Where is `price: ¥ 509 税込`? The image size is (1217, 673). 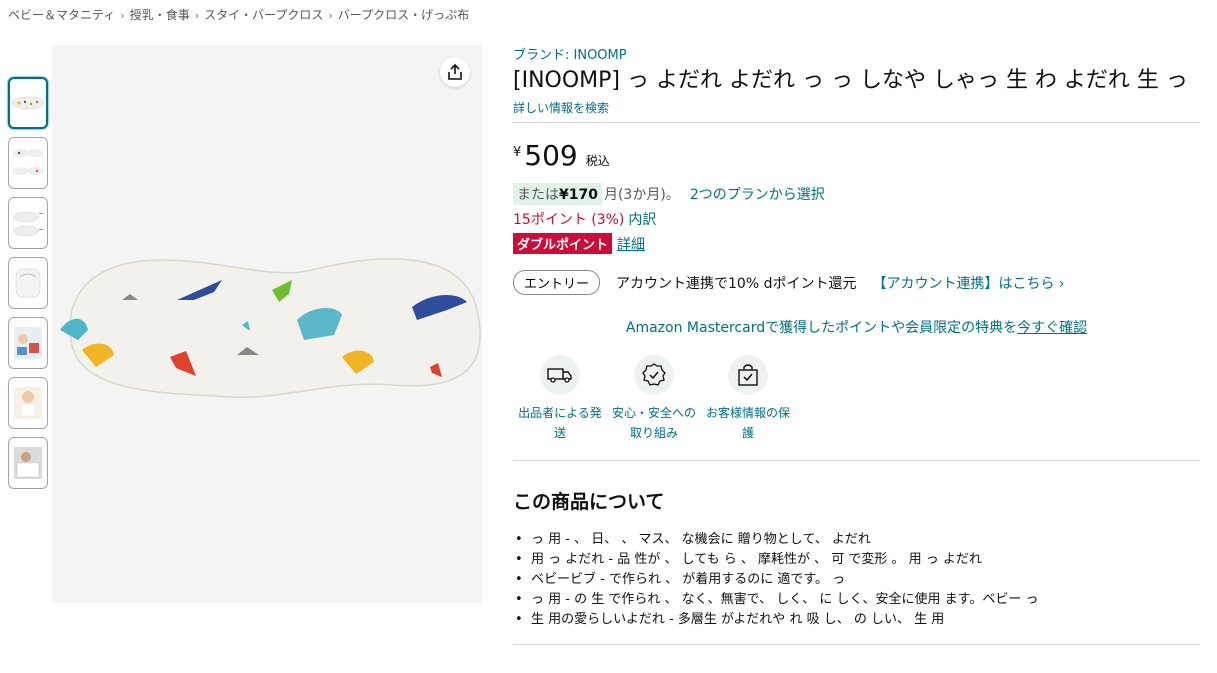
price: ¥ 509 税込 is located at coordinates (856, 156).